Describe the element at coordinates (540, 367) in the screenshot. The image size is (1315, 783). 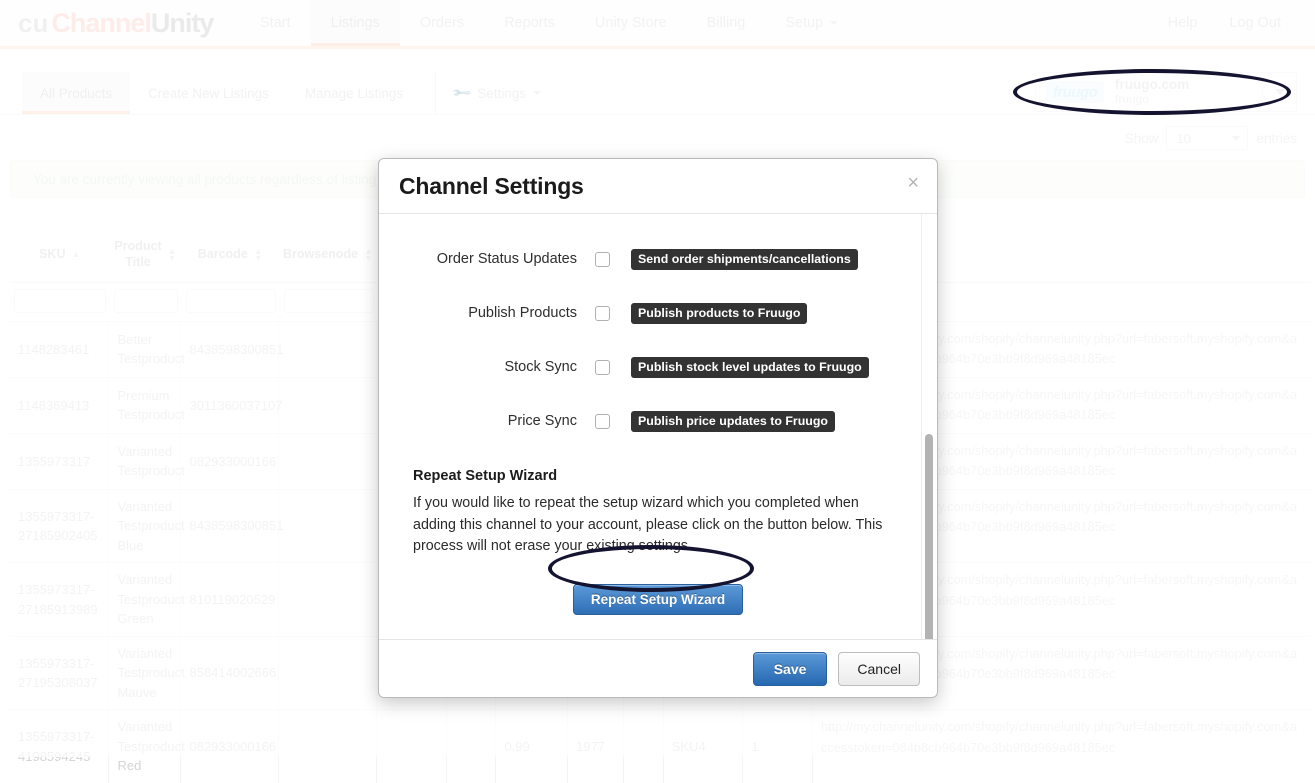
I see `setting-label: Stock Sync` at that location.